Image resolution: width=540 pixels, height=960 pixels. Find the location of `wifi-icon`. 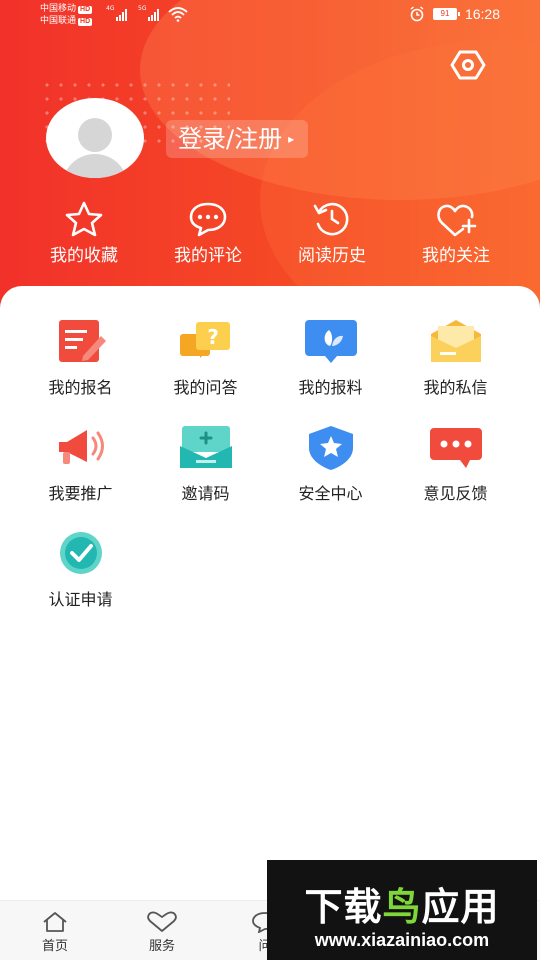

wifi-icon is located at coordinates (178, 14).